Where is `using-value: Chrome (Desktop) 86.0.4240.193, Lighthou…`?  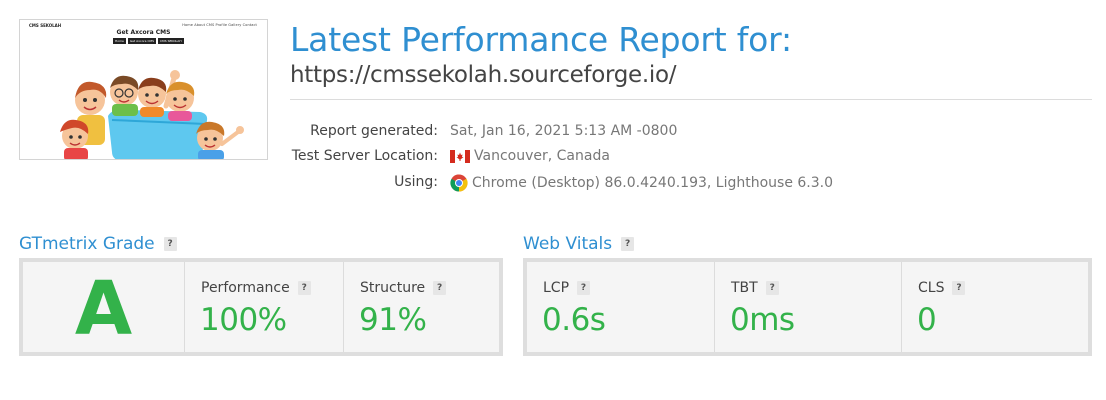
using-value: Chrome (Desktop) 86.0.4240.193, Lighthou… is located at coordinates (641, 183).